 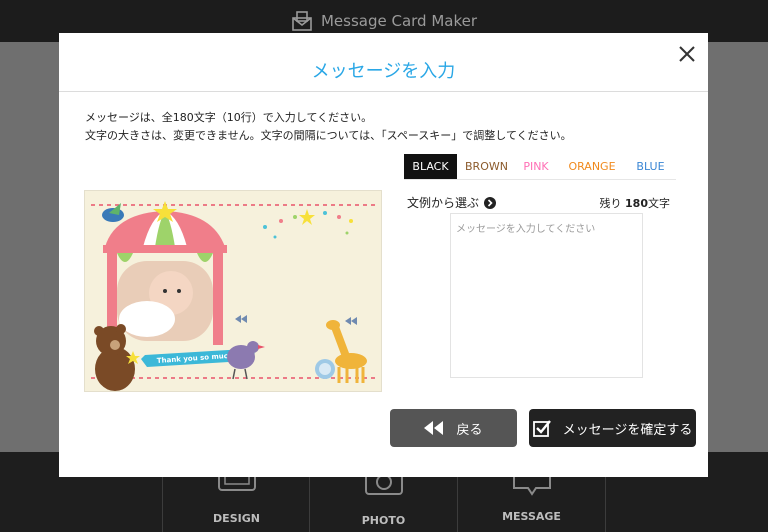 What do you see at coordinates (453, 428) in the screenshot?
I see `back-button: 戻る` at bounding box center [453, 428].